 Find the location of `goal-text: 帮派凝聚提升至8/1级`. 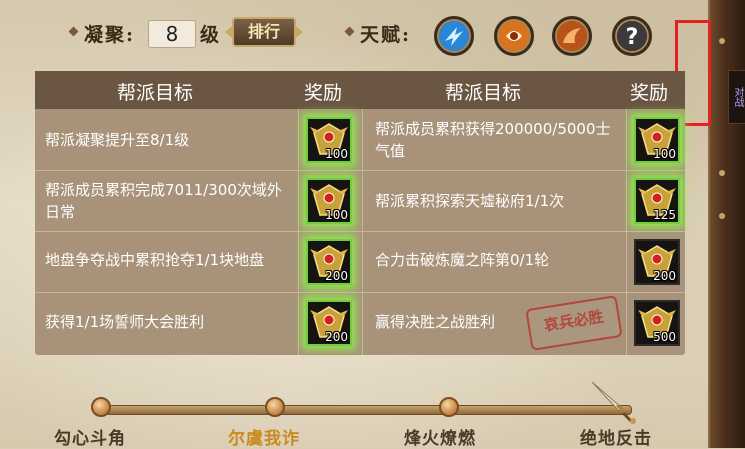

goal-text: 帮派凝聚提升至8/1级 is located at coordinates (117, 140).